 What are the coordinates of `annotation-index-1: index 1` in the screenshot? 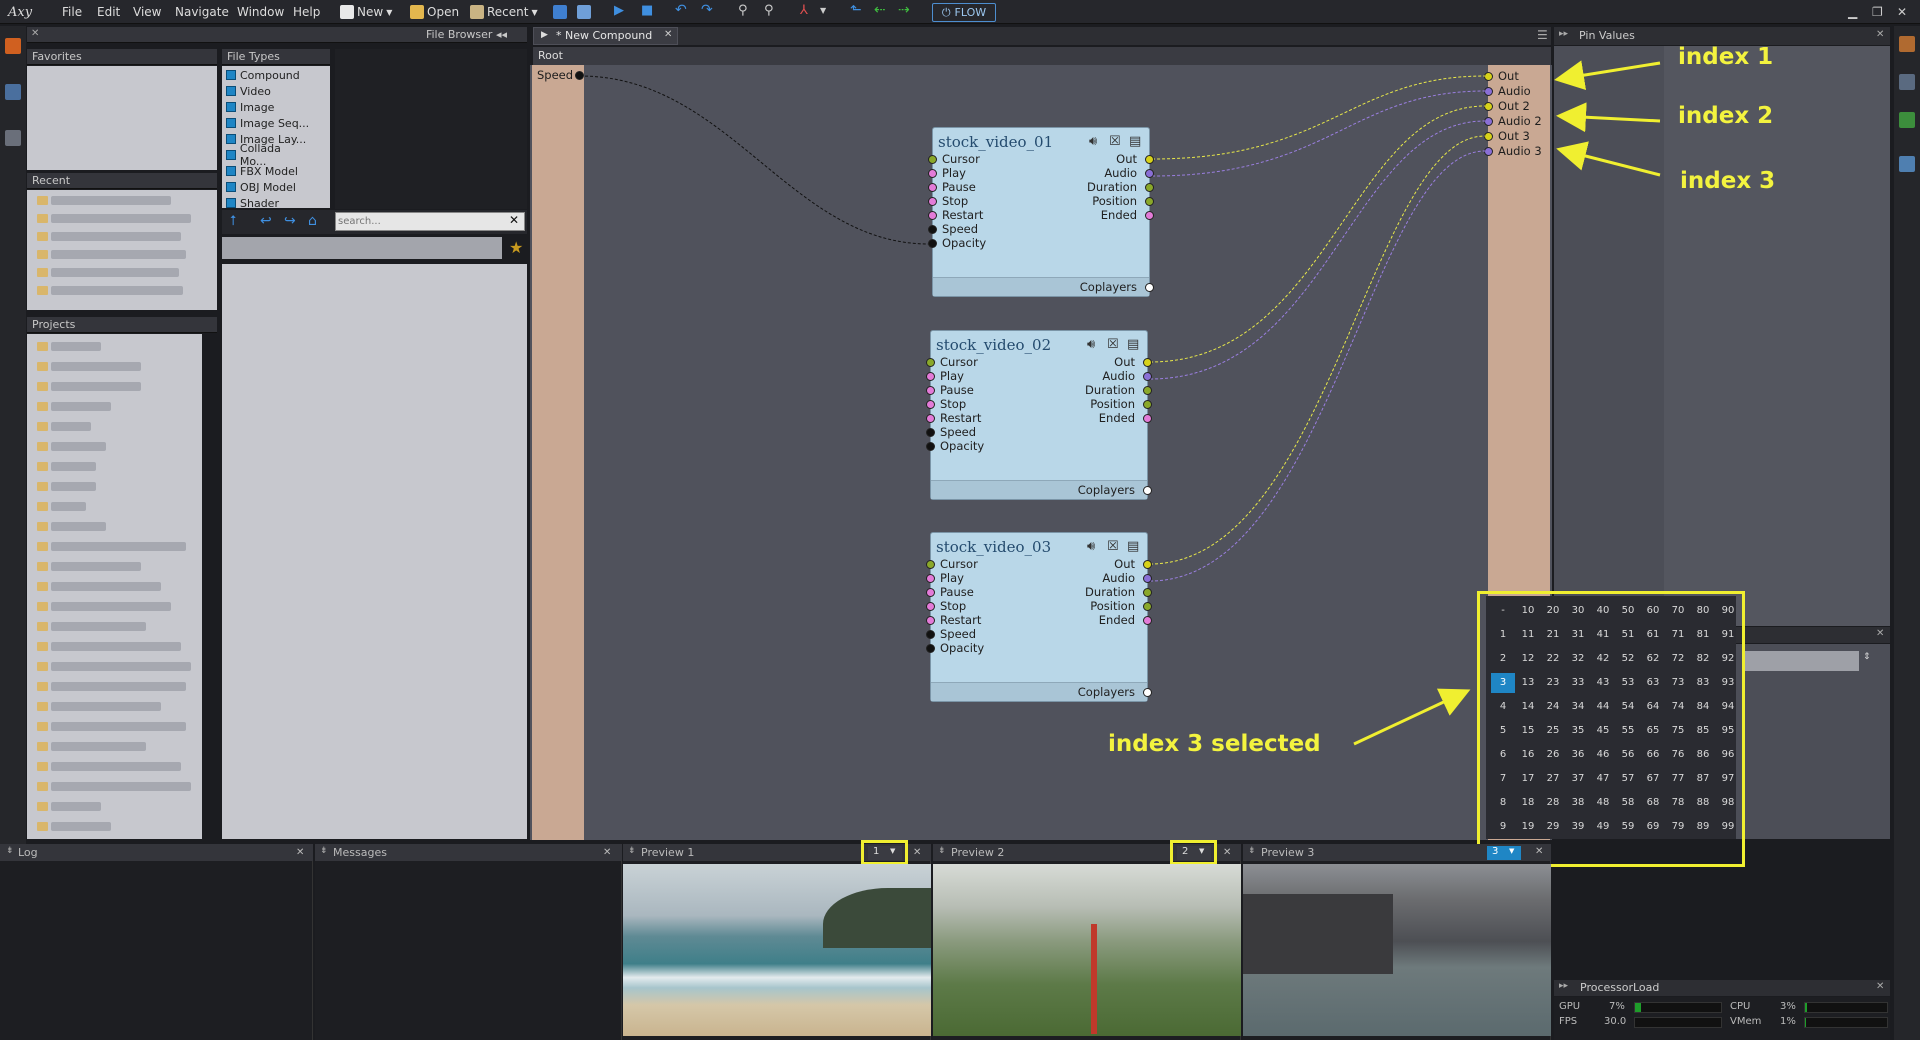 It's located at (1726, 57).